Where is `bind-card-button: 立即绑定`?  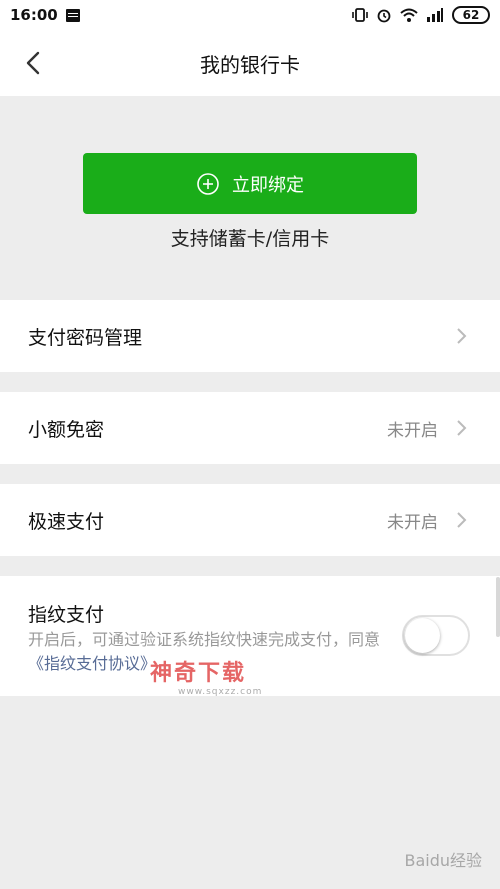 bind-card-button: 立即绑定 is located at coordinates (250, 183).